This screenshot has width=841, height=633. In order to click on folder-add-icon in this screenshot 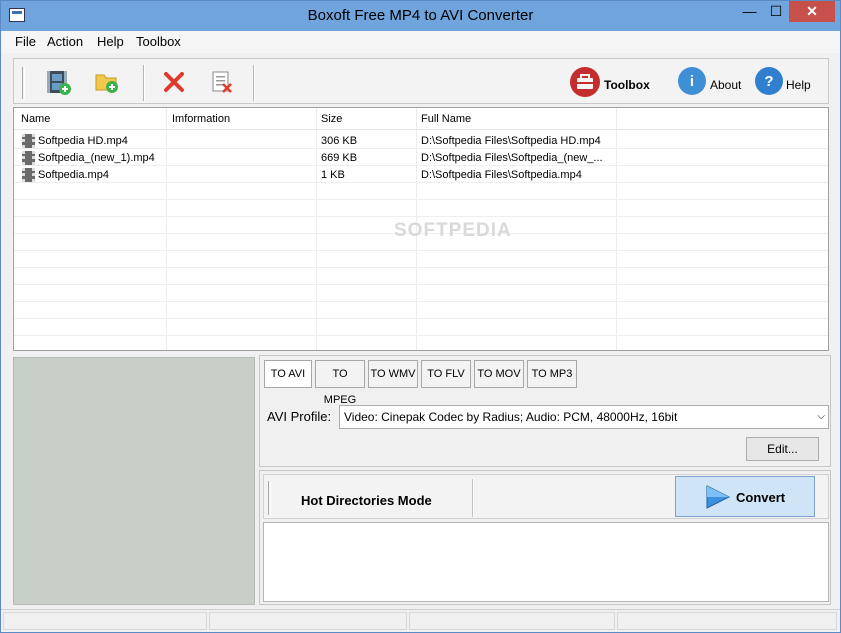, I will do `click(106, 83)`.